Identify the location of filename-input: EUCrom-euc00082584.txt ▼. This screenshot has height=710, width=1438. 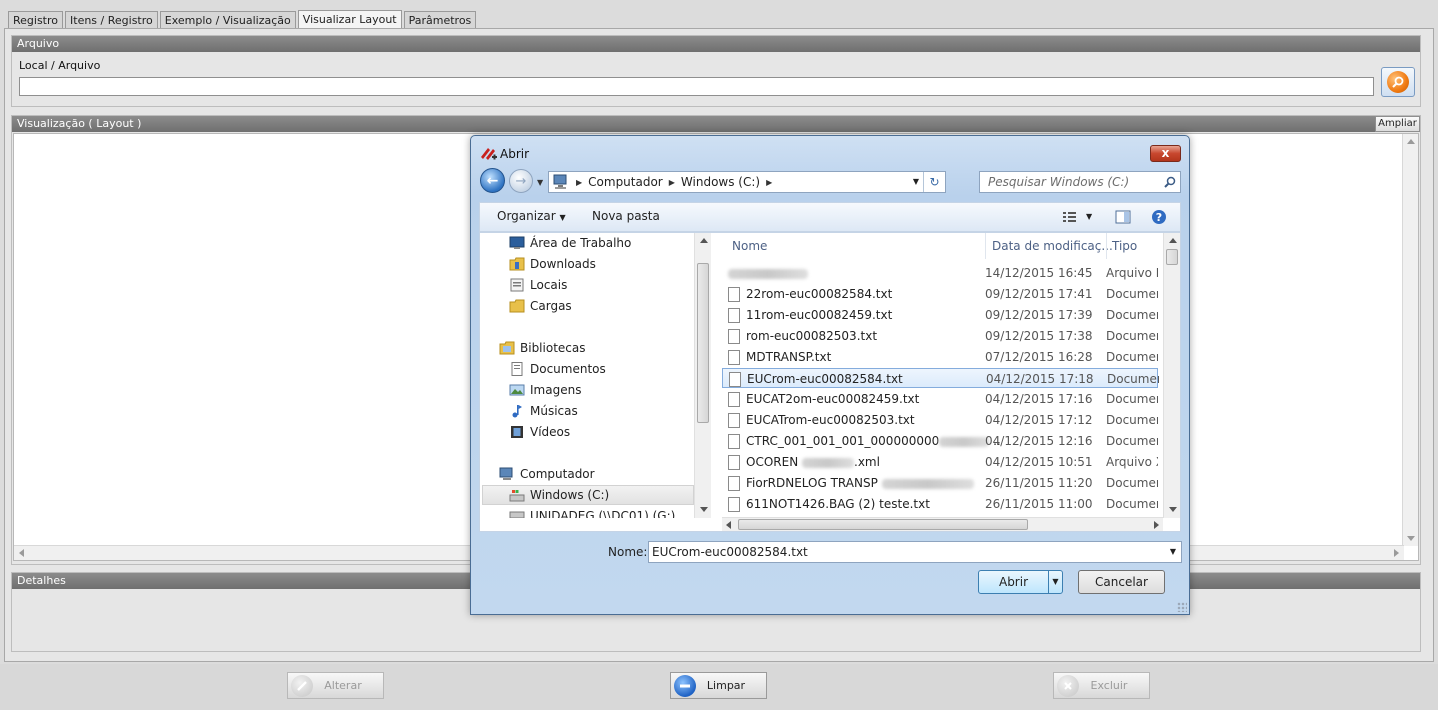
(915, 552).